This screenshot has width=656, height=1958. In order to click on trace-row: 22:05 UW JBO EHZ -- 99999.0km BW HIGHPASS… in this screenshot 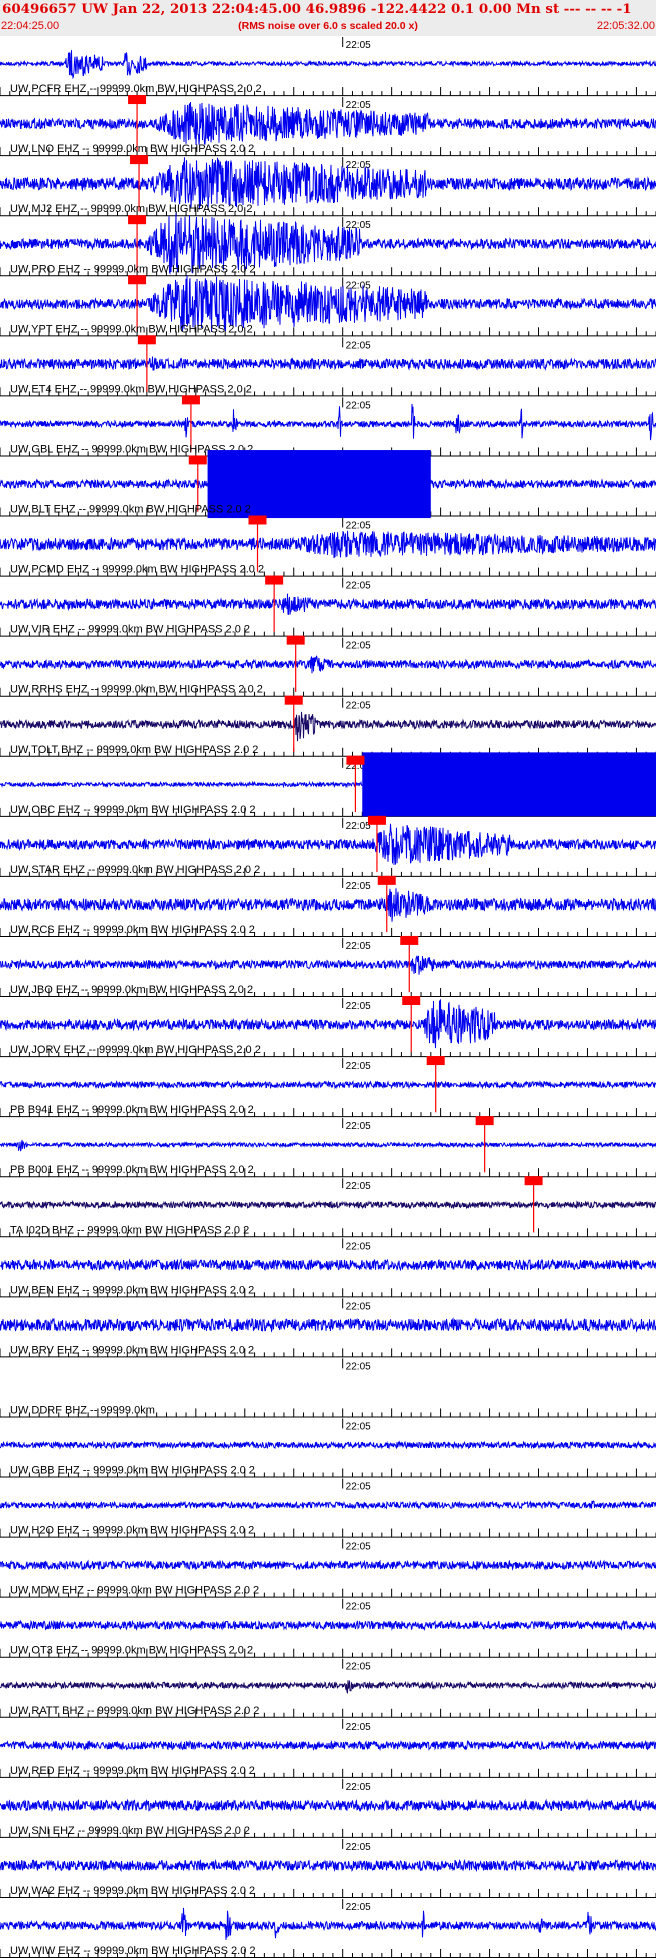, I will do `click(328, 966)`.